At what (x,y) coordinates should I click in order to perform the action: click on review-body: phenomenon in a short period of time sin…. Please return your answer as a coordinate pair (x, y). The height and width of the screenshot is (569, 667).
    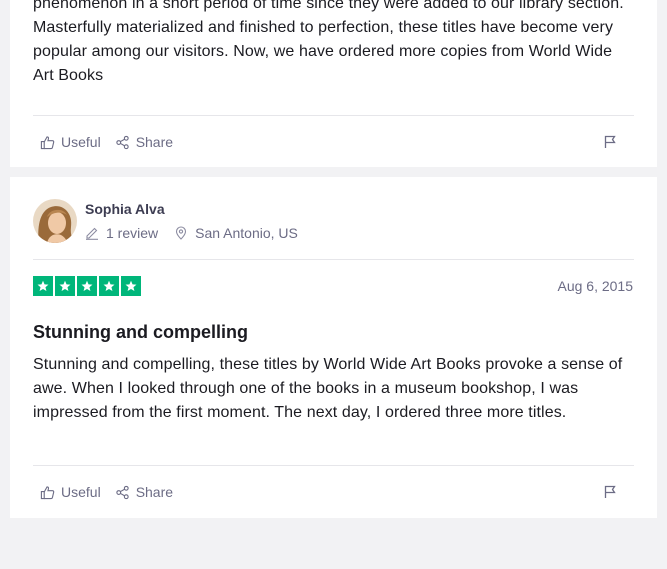
    Looking at the image, I should click on (328, 42).